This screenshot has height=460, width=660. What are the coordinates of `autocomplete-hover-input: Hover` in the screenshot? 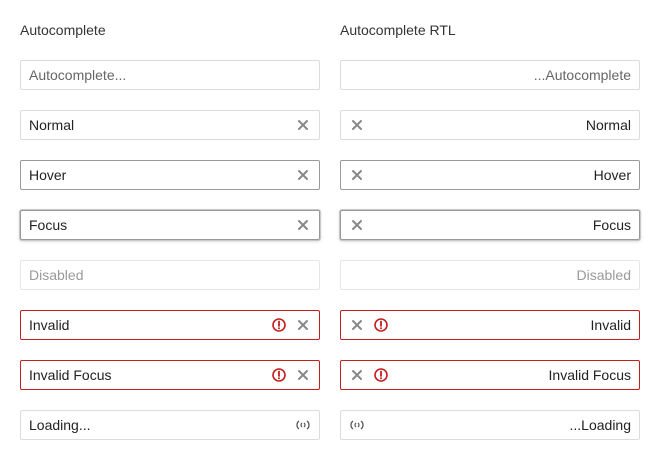 It's located at (170, 175).